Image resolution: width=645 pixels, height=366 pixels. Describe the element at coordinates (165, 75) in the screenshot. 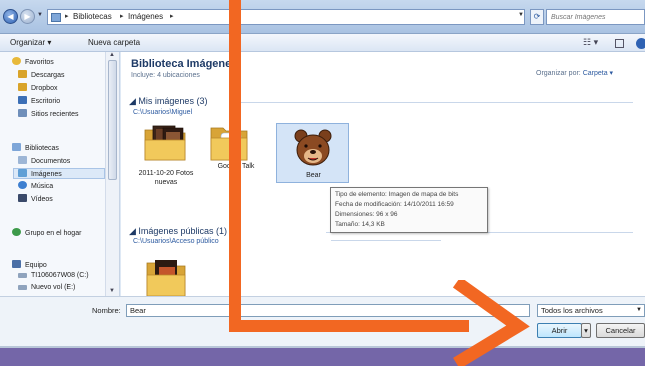

I see `library-locations-link: Incluye: 4 ubicaciones` at that location.